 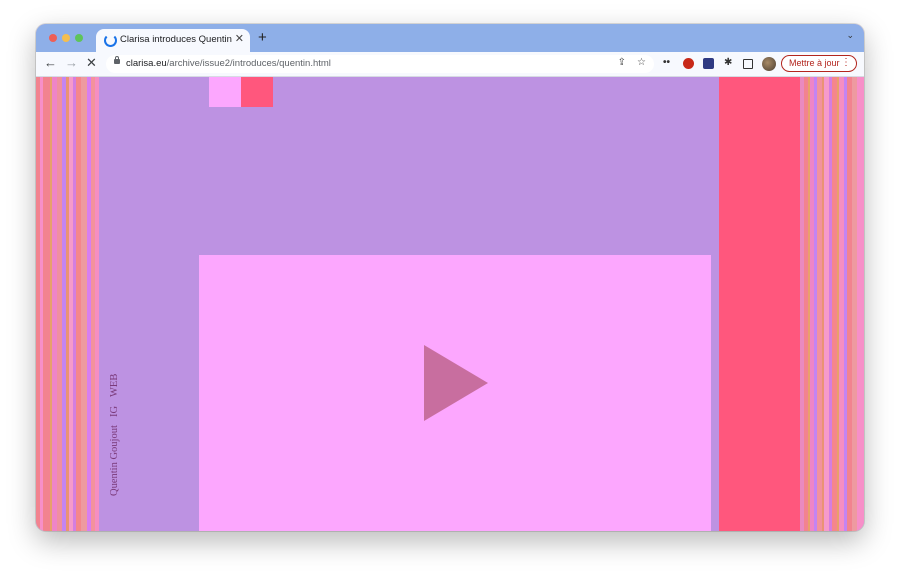 I want to click on star-icon: ☆, so click(x=641, y=62).